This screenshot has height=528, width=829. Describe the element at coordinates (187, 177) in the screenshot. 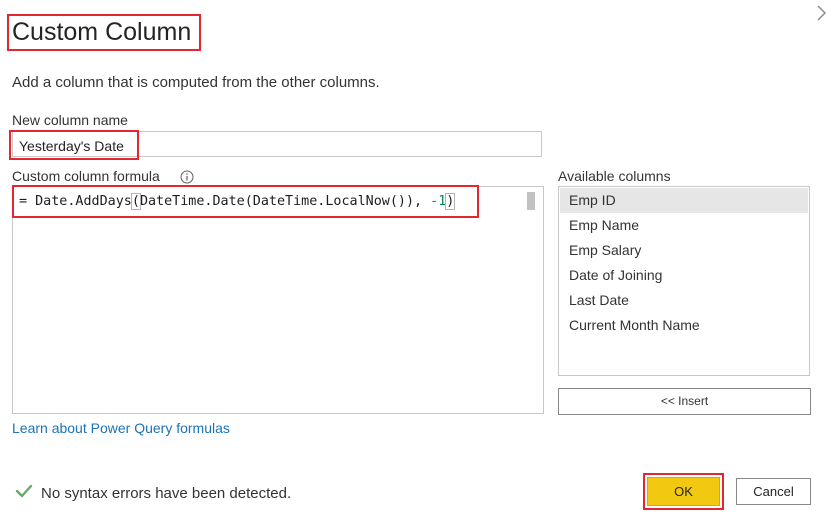

I see `info-icon` at that location.